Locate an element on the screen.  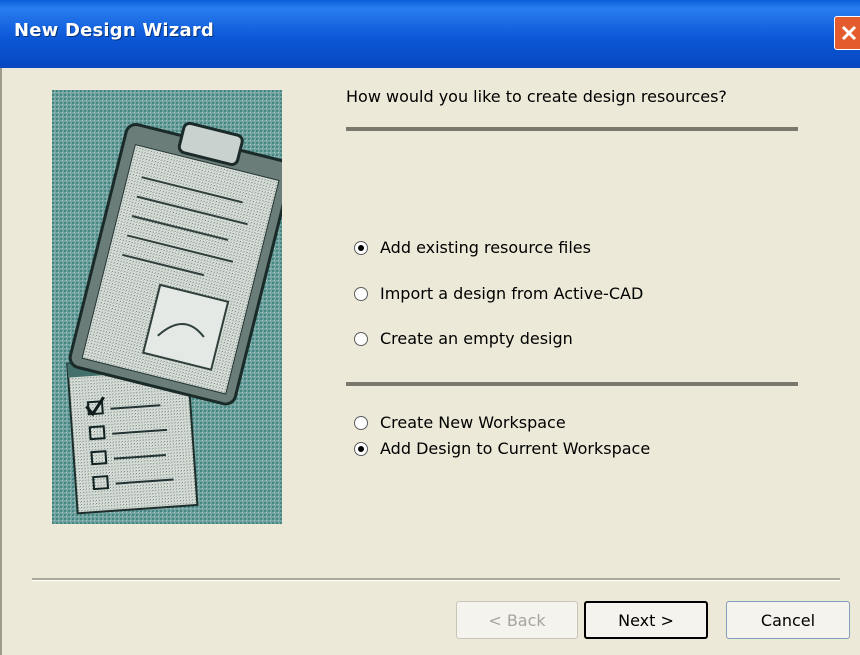
close-icon is located at coordinates (849, 33).